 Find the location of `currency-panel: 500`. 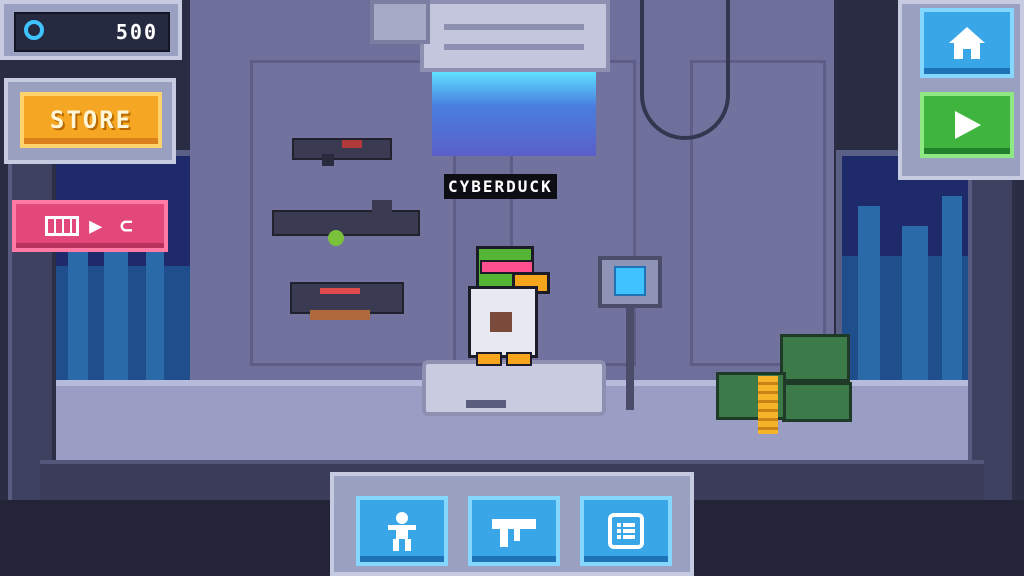

currency-panel: 500 is located at coordinates (91, 30).